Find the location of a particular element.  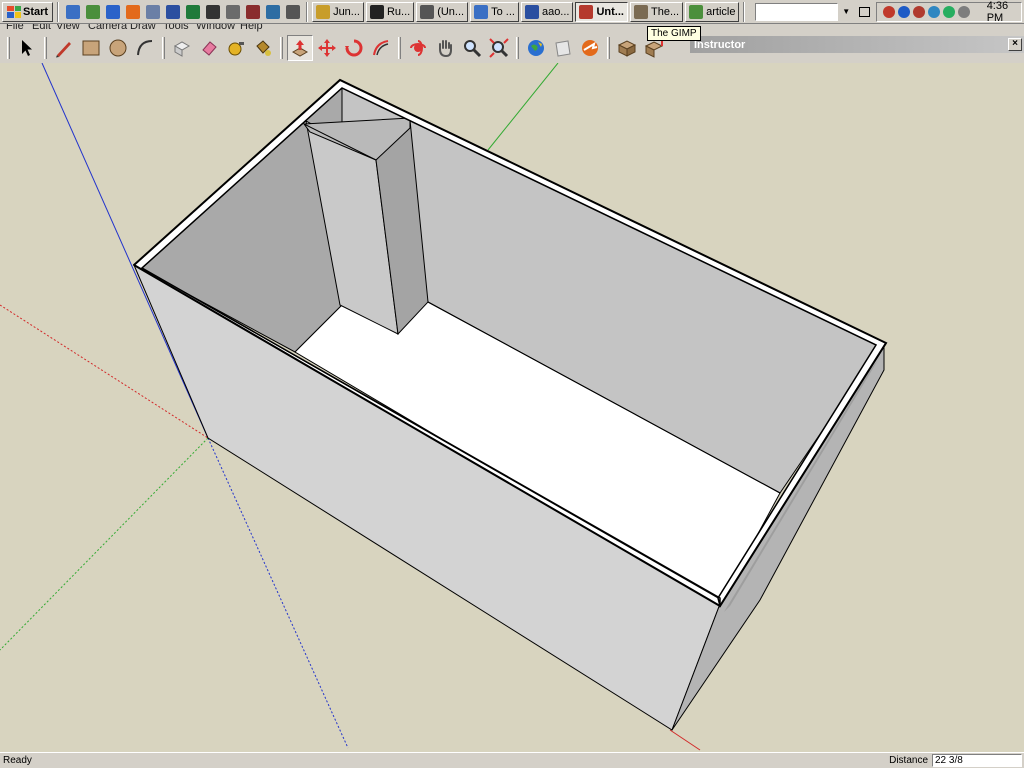

excel-icon is located at coordinates (192, 11).